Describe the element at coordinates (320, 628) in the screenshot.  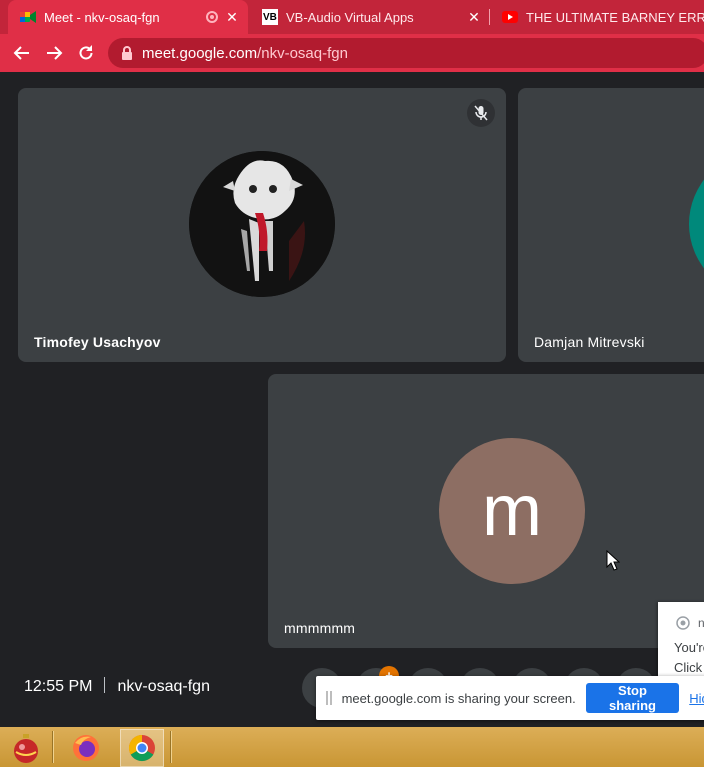
I see `participant-name: mmmmmm` at that location.